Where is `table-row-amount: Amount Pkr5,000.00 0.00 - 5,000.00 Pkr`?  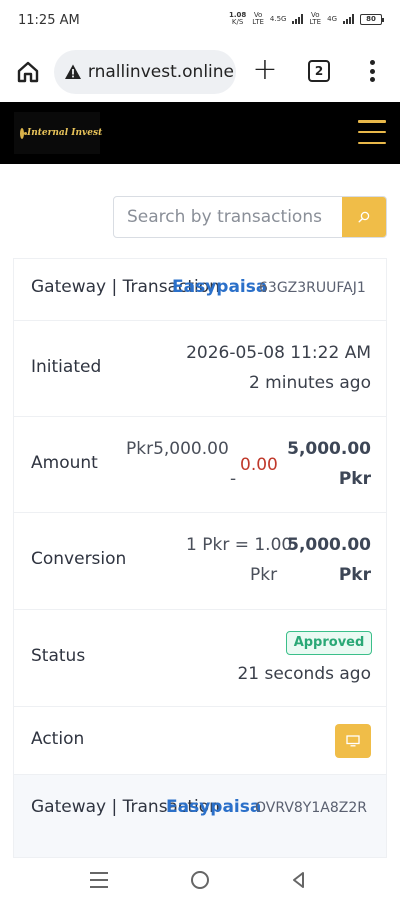
table-row-amount: Amount Pkr5,000.00 0.00 - 5,000.00 Pkr is located at coordinates (200, 465).